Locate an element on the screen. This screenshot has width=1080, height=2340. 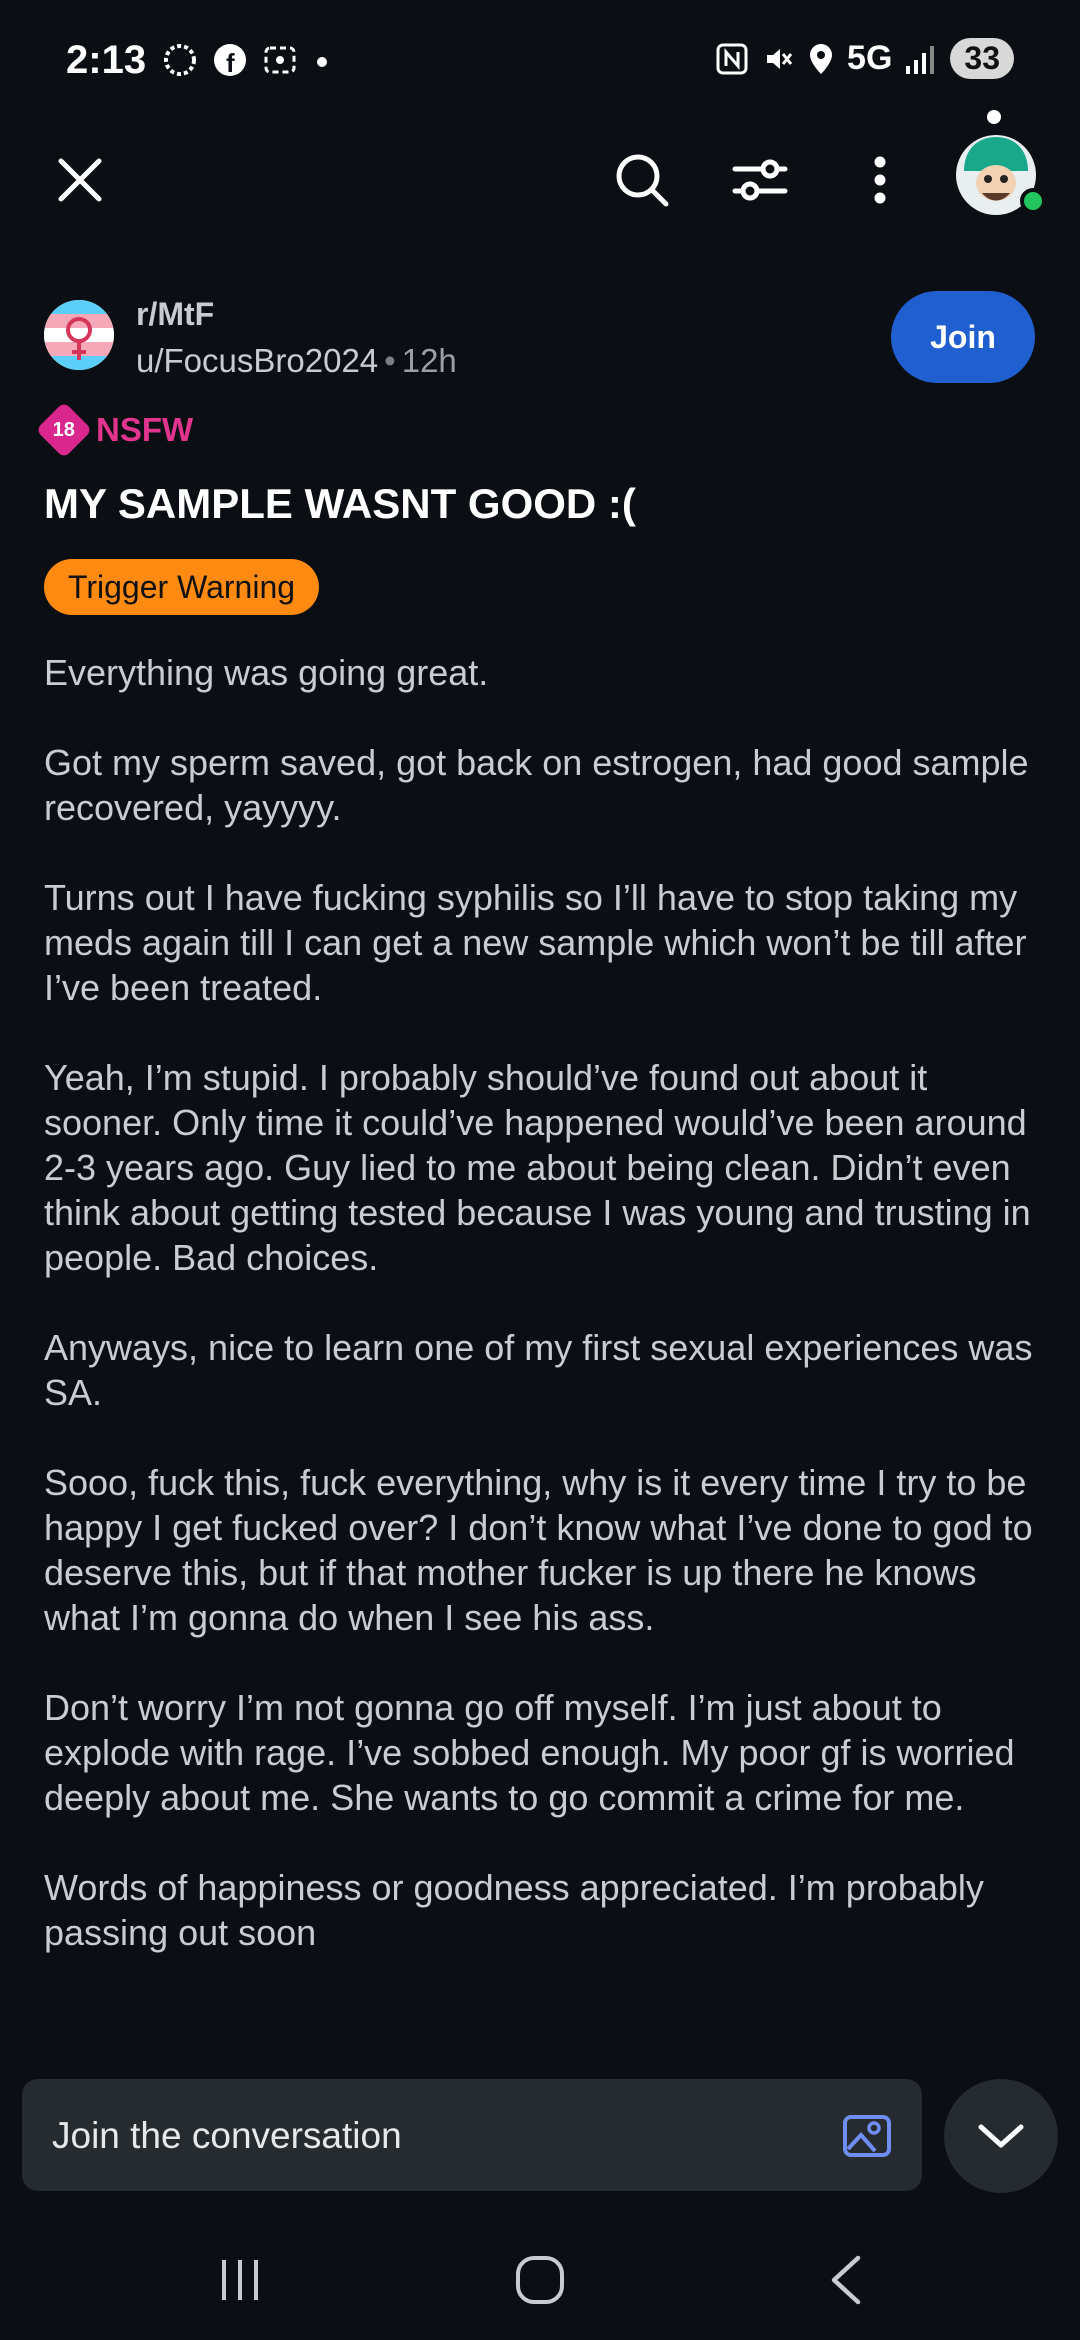
home-button is located at coordinates (540, 2280).